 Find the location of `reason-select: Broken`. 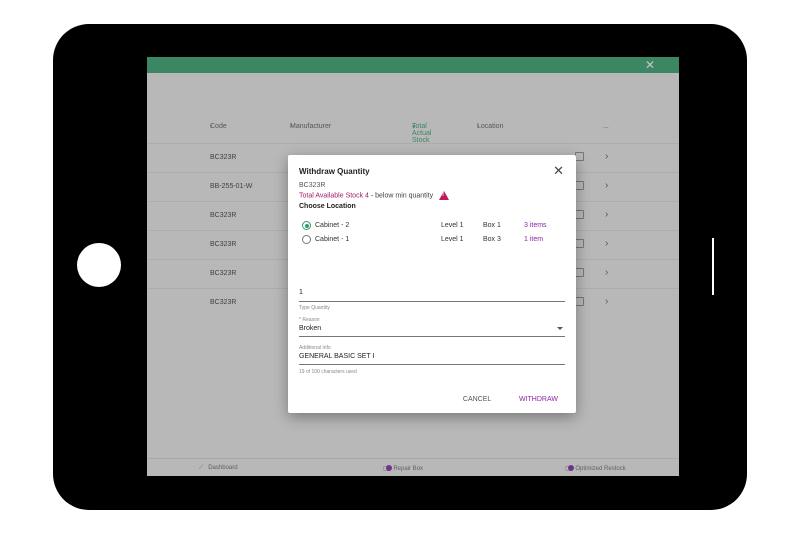

reason-select: Broken is located at coordinates (432, 331).